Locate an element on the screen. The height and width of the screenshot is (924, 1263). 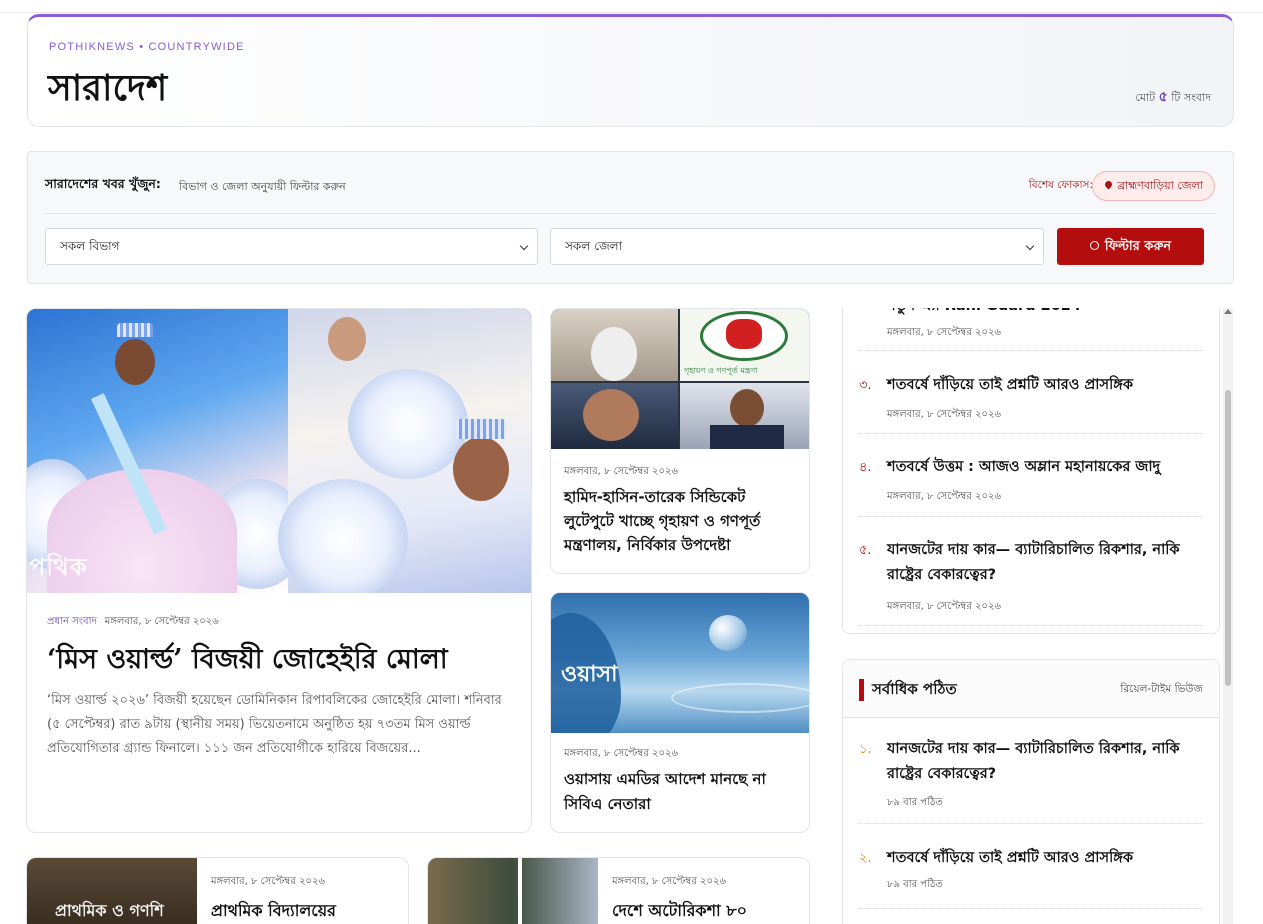
scrollbar-thumb is located at coordinates (1228, 538).